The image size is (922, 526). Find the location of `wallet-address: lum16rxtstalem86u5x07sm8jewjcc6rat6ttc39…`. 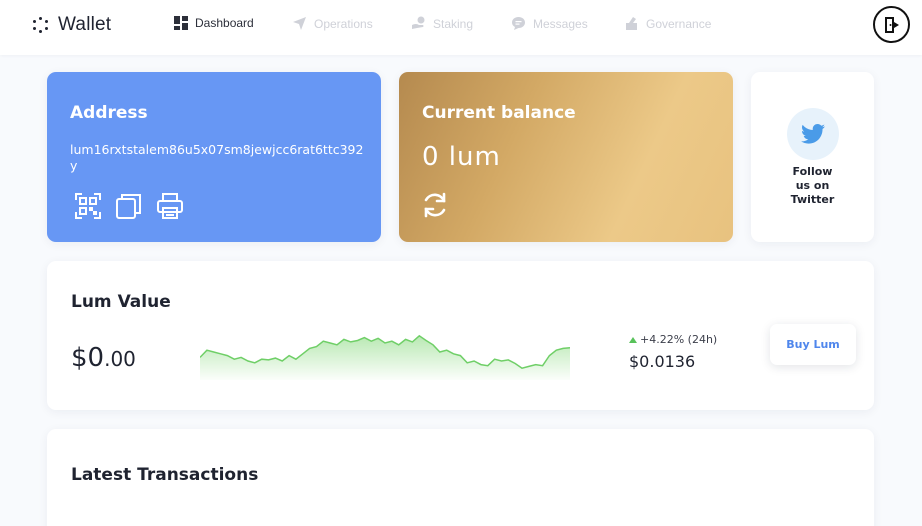

wallet-address: lum16rxtstalem86u5x07sm8jewjcc6rat6ttc39… is located at coordinates (217, 157).